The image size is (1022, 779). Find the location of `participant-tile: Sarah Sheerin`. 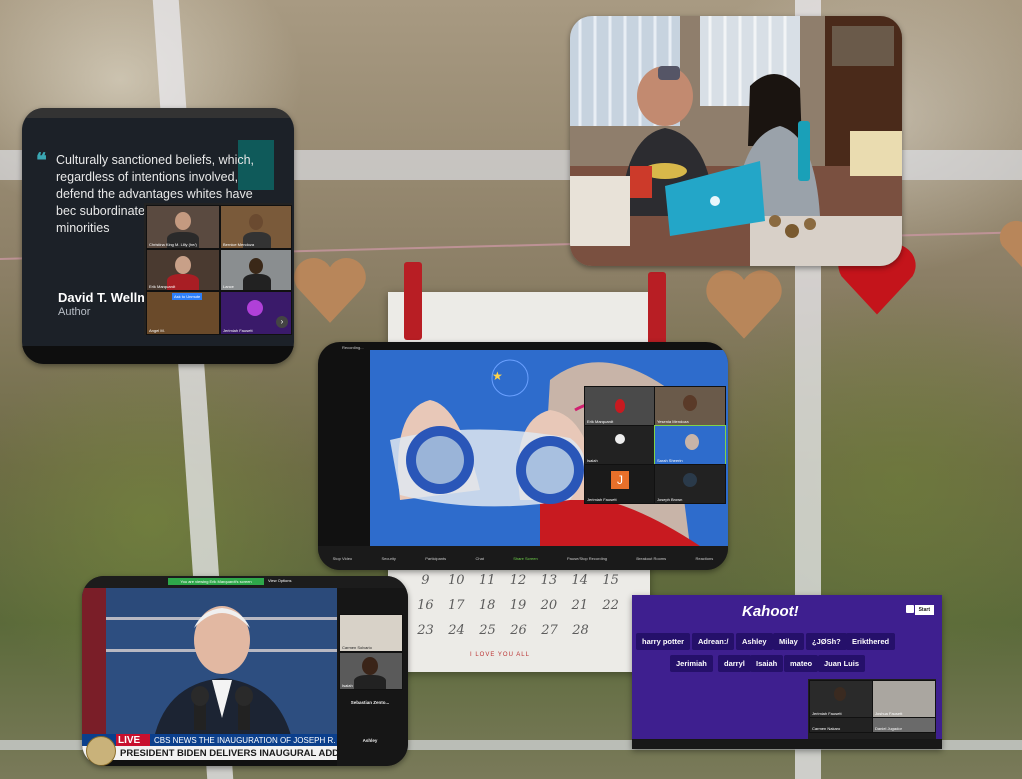

participant-tile: Sarah Sheerin is located at coordinates (690, 445).